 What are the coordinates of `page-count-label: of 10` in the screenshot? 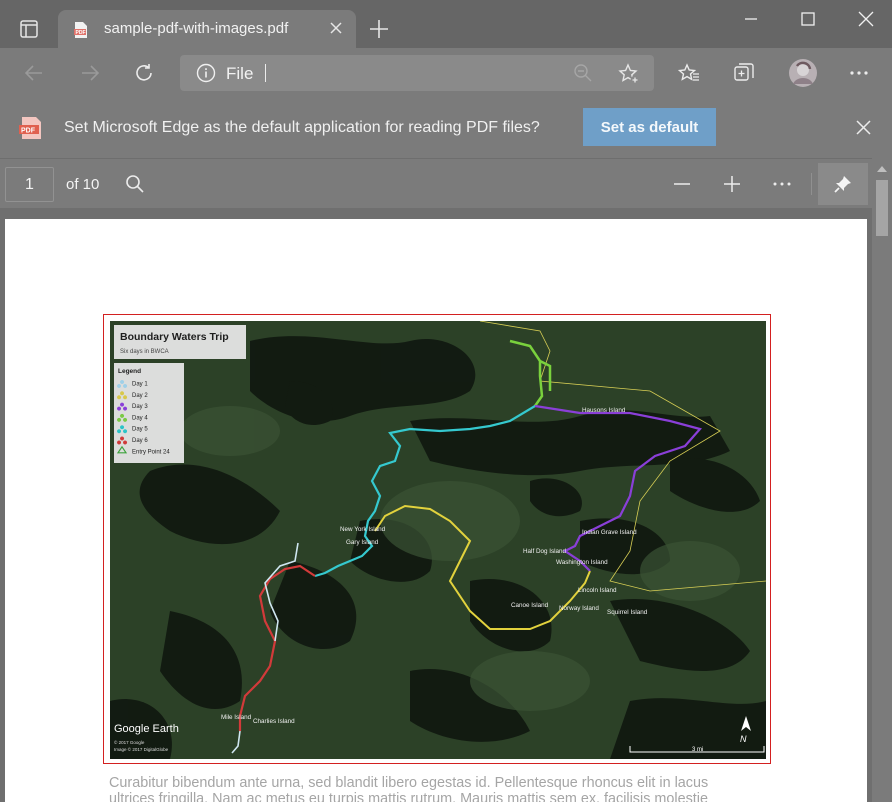 It's located at (83, 184).